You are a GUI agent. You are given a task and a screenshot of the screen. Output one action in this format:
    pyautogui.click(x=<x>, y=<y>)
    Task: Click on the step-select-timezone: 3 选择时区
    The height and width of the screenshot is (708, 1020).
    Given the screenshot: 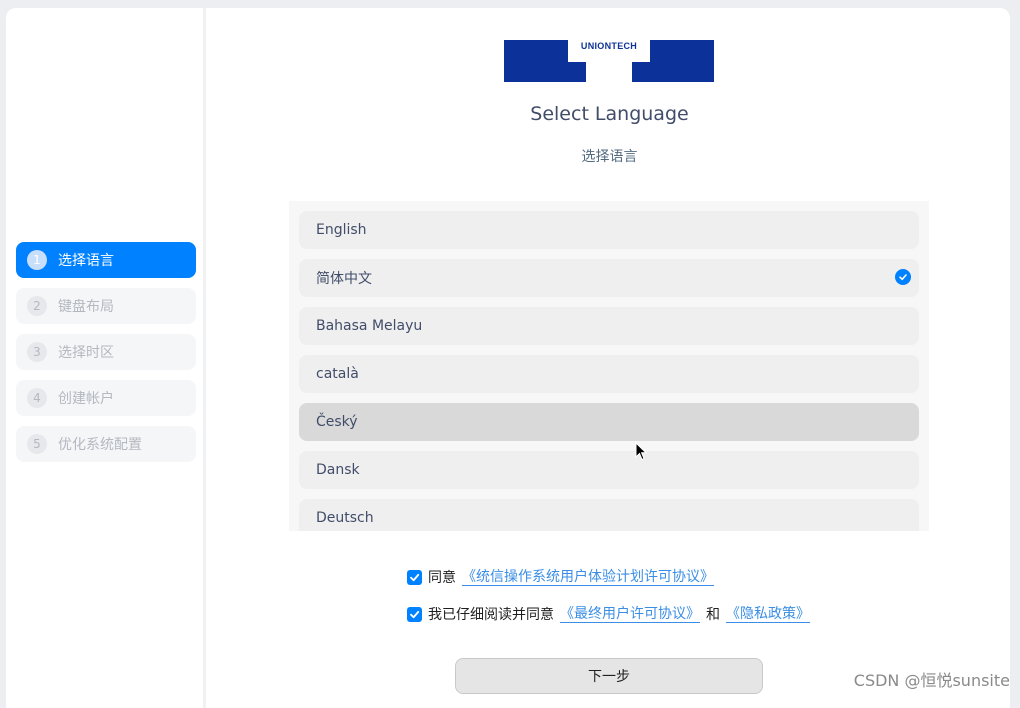 What is the action you would take?
    pyautogui.click(x=106, y=352)
    